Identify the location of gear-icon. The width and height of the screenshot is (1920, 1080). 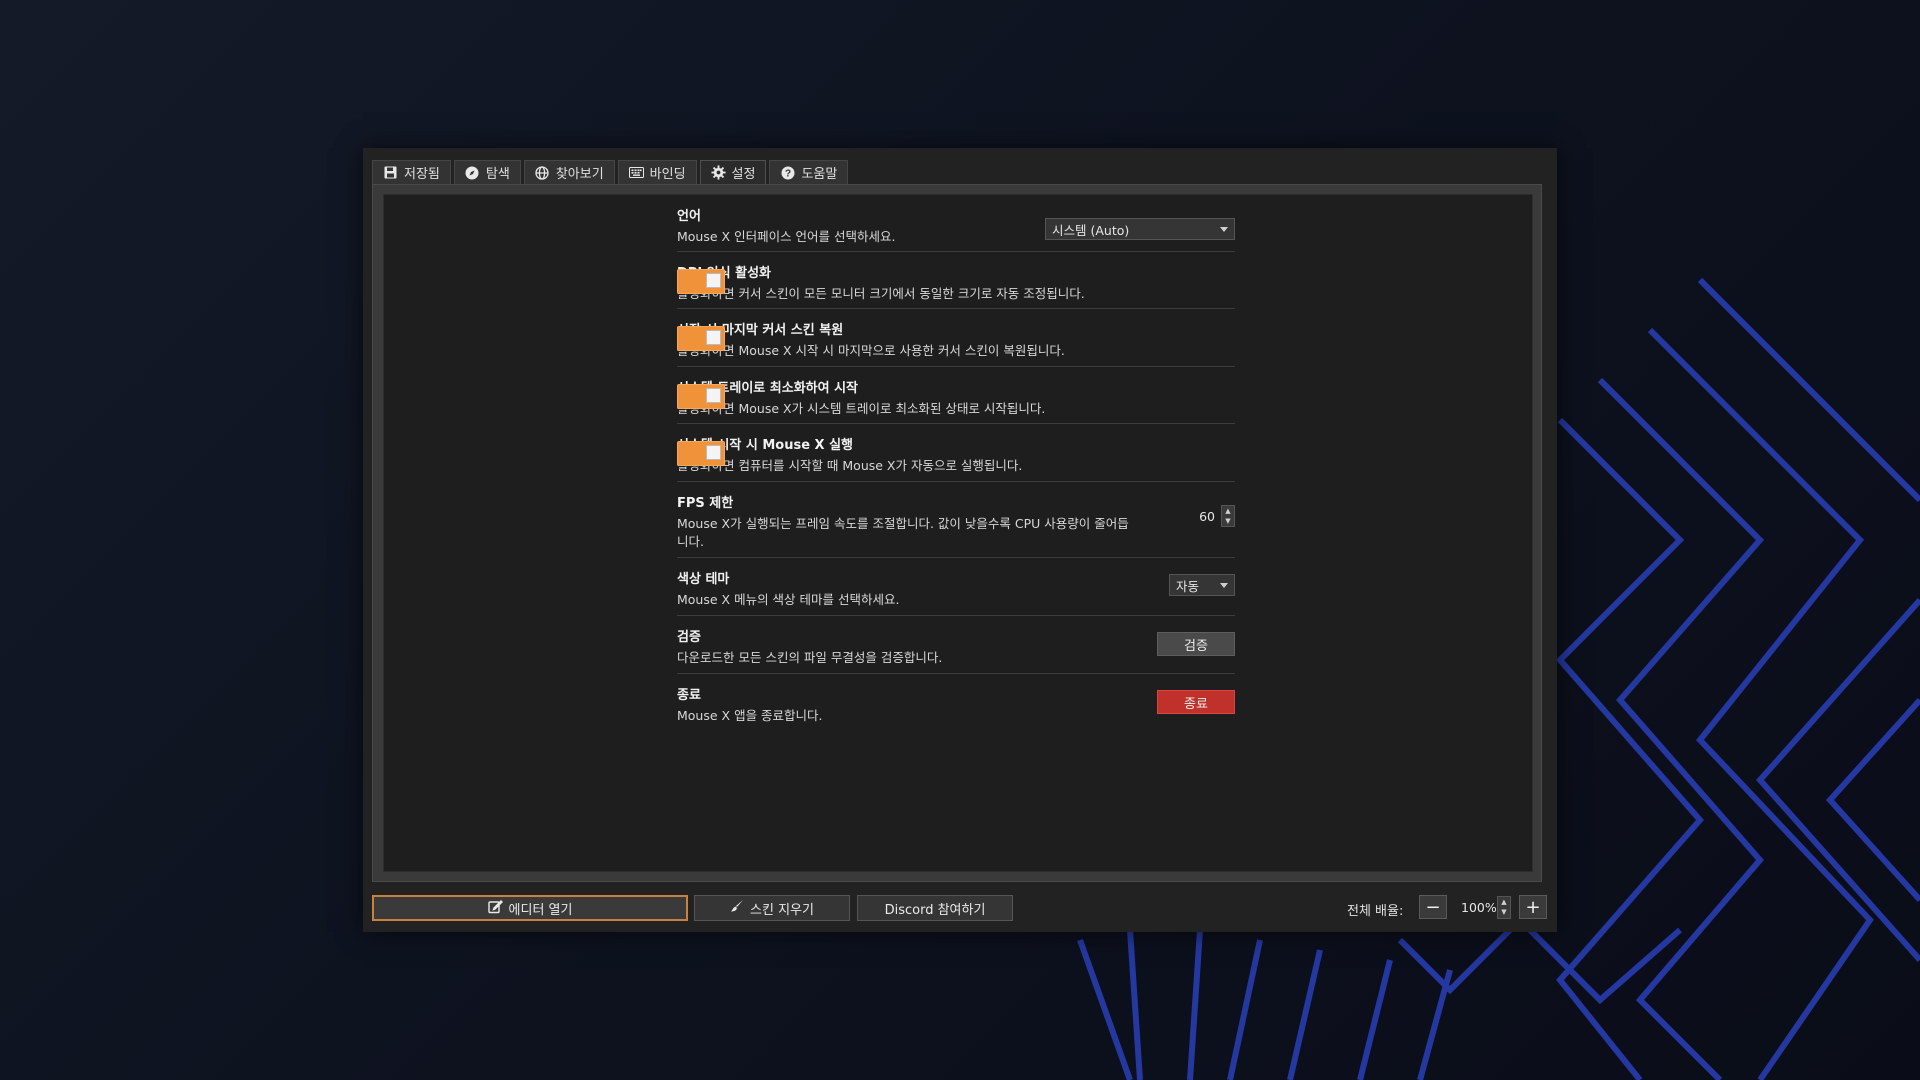
(718, 172).